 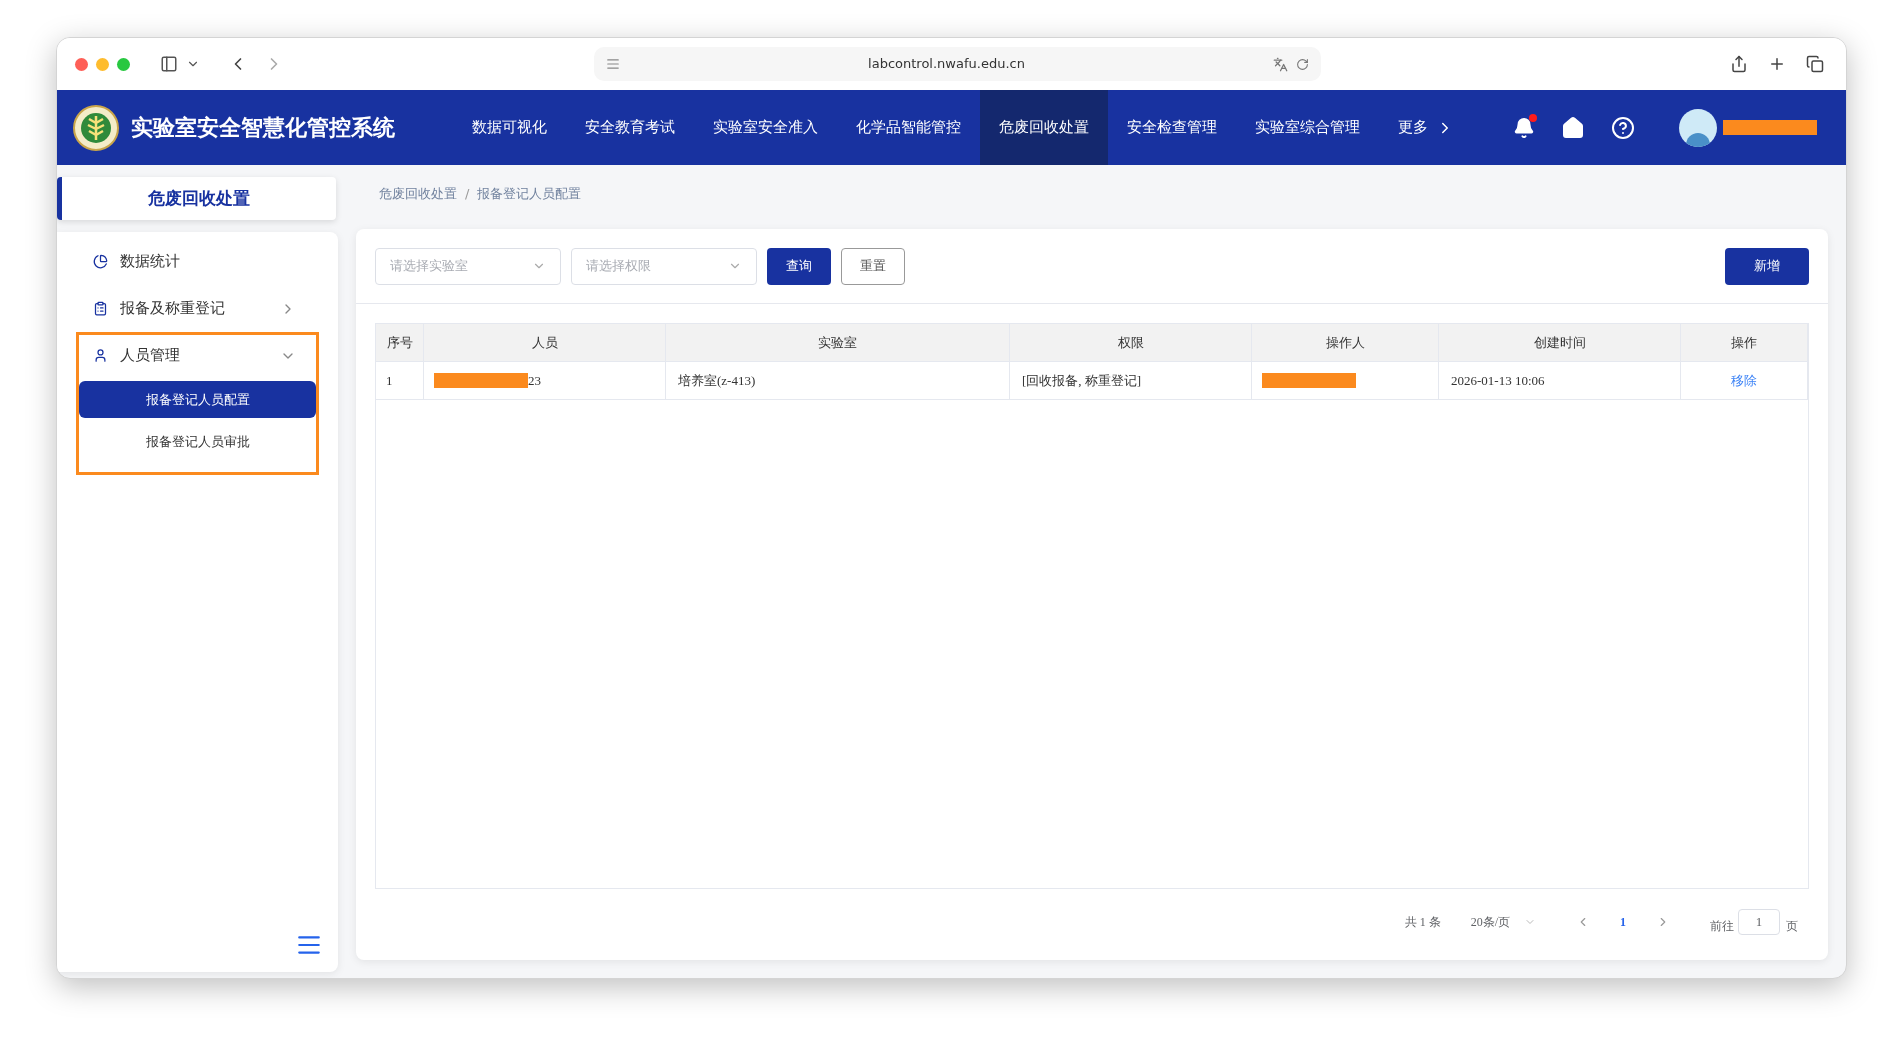 What do you see at coordinates (197, 261) in the screenshot?
I see `sidebar-item: 数据统计` at bounding box center [197, 261].